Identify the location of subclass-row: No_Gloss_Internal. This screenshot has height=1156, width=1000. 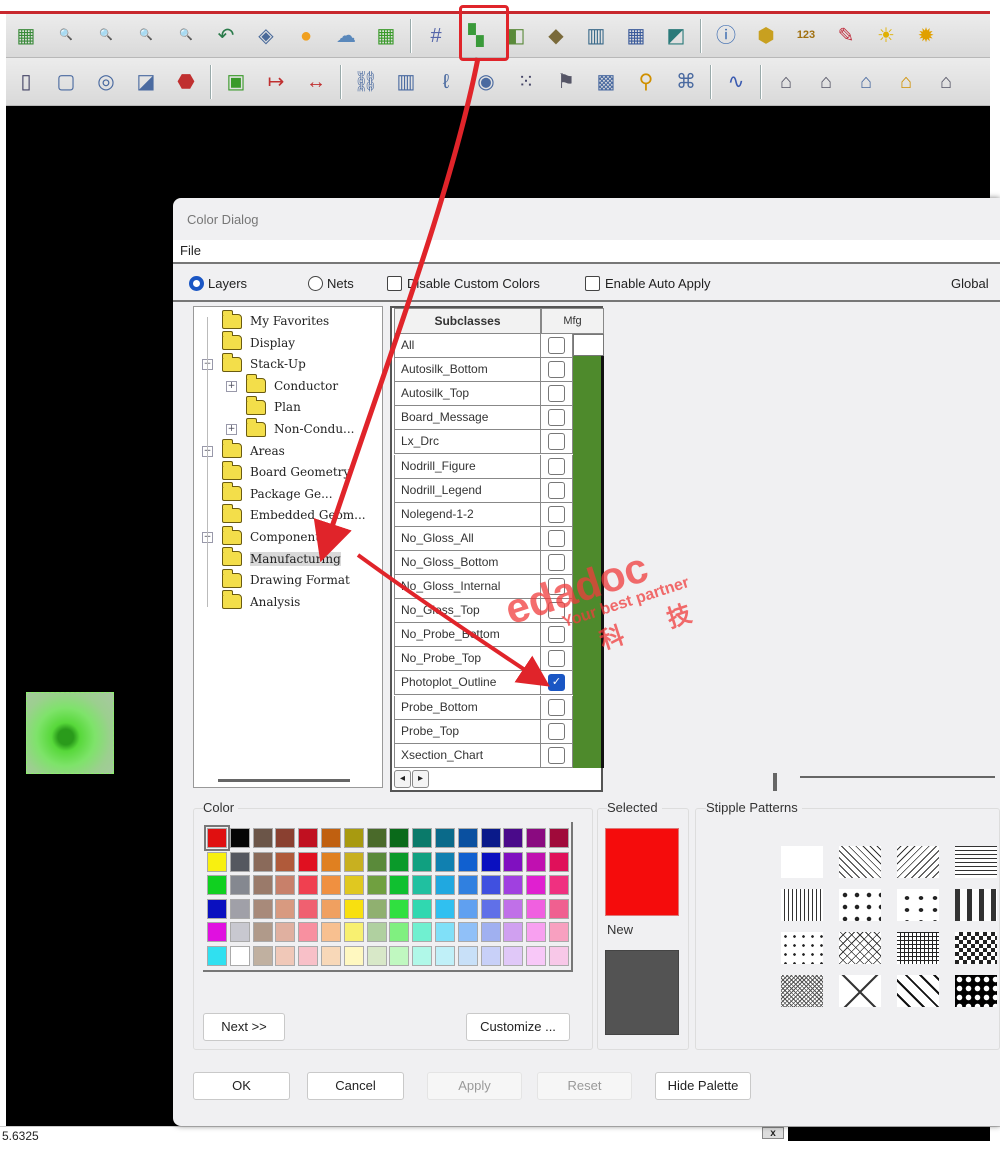
(467, 587).